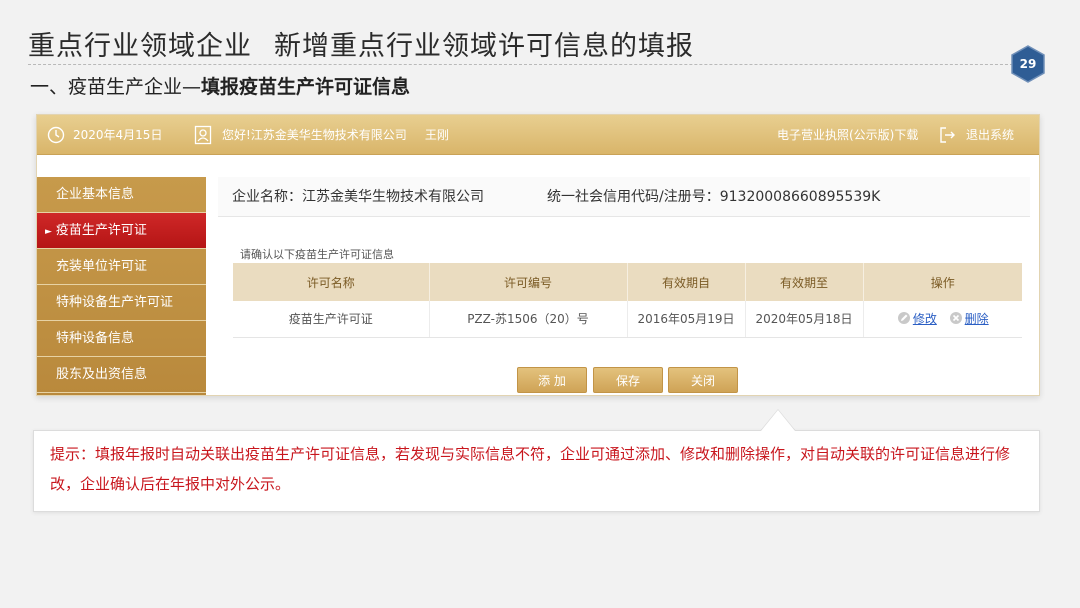 This screenshot has height=608, width=1080. Describe the element at coordinates (977, 318) in the screenshot. I see `delete-link: 删除` at that location.